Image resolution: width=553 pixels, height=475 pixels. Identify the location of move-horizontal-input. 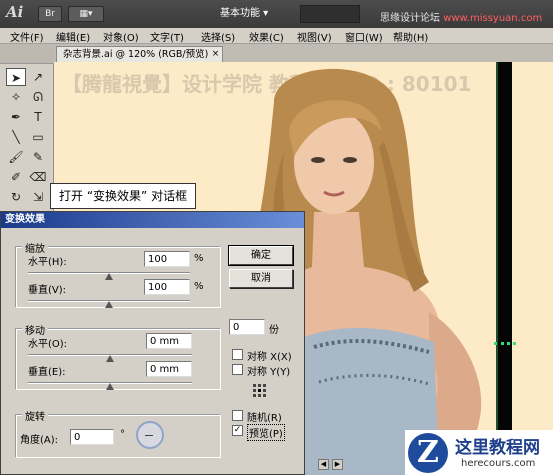
(169, 341).